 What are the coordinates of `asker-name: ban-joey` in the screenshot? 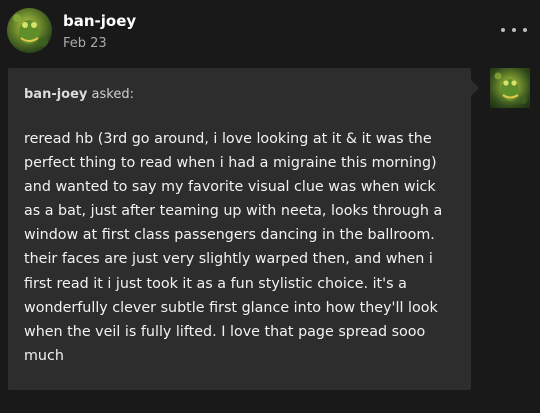 It's located at (55, 94).